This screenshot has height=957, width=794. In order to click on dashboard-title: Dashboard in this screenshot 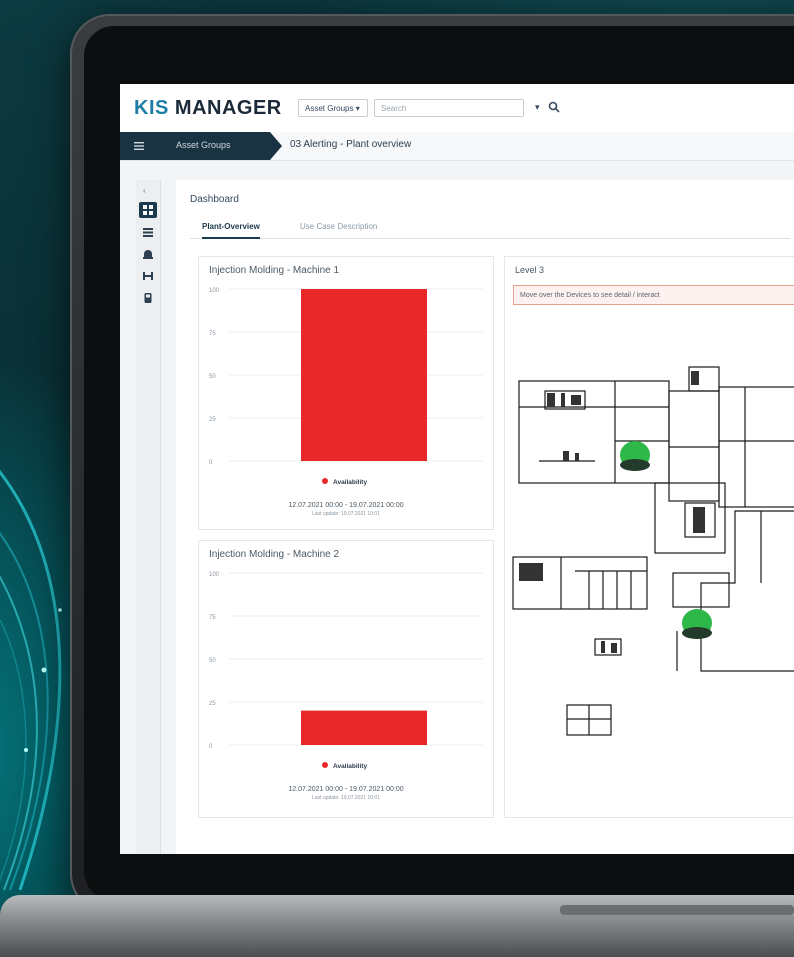, I will do `click(214, 199)`.